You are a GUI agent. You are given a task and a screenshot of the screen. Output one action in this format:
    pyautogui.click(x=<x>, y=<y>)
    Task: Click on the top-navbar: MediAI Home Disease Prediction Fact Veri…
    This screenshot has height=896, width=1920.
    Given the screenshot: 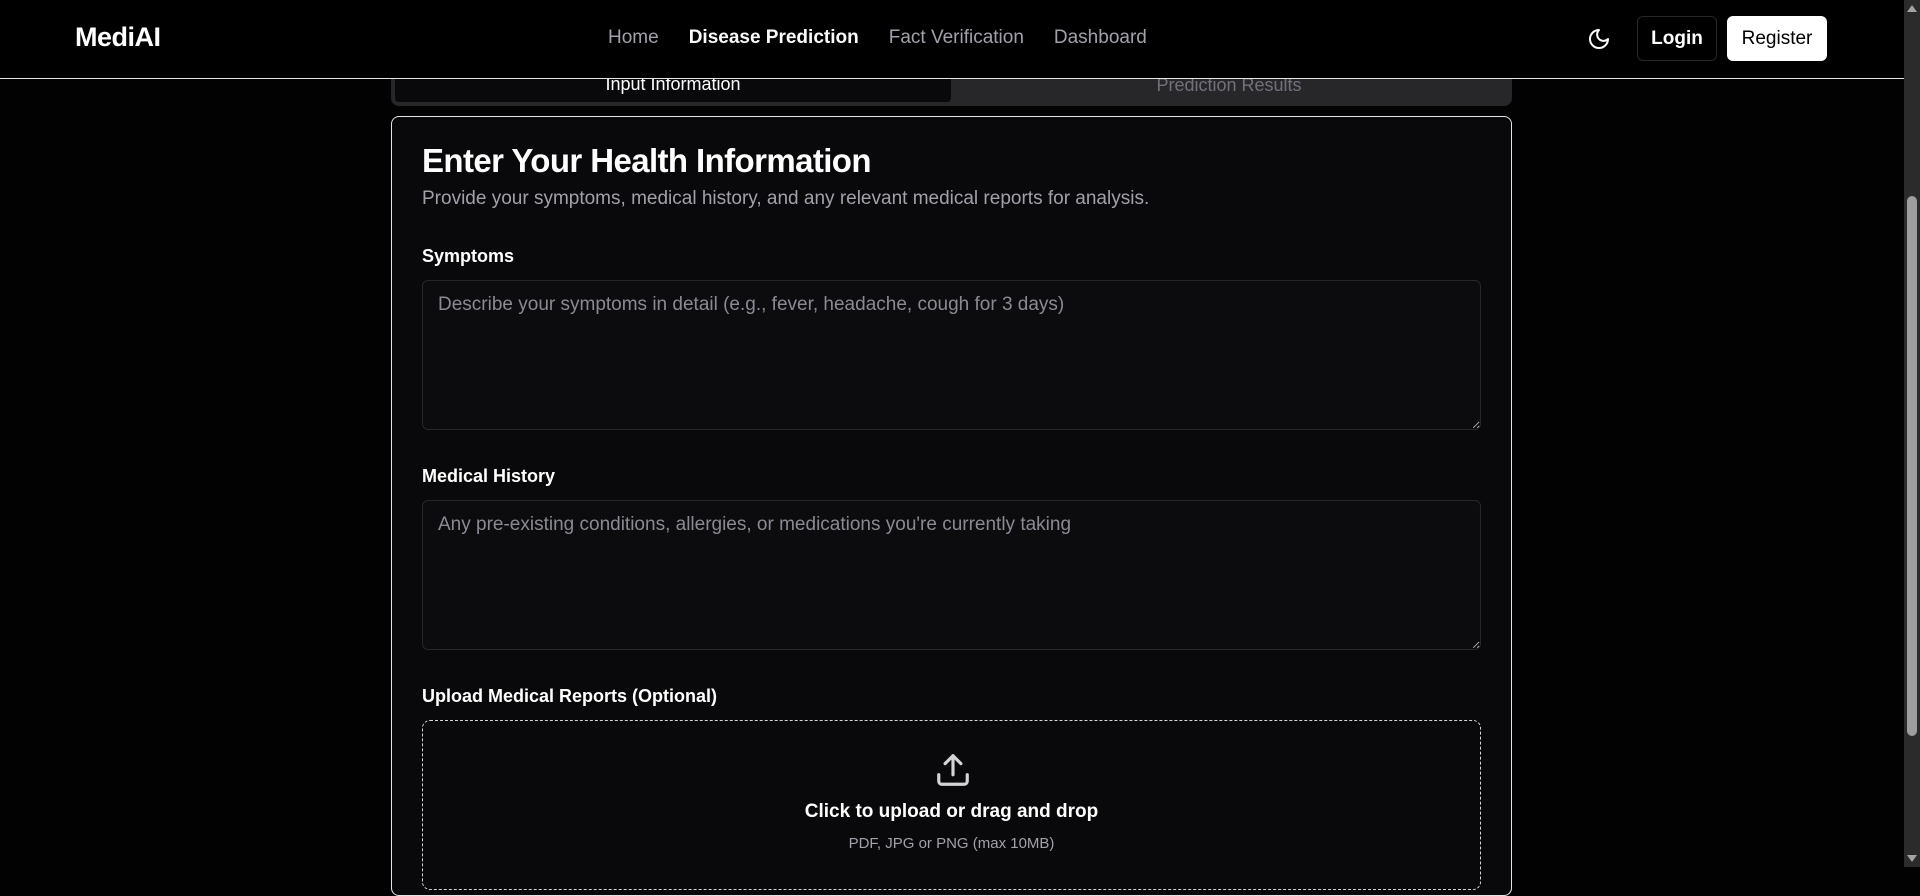 What is the action you would take?
    pyautogui.click(x=952, y=39)
    